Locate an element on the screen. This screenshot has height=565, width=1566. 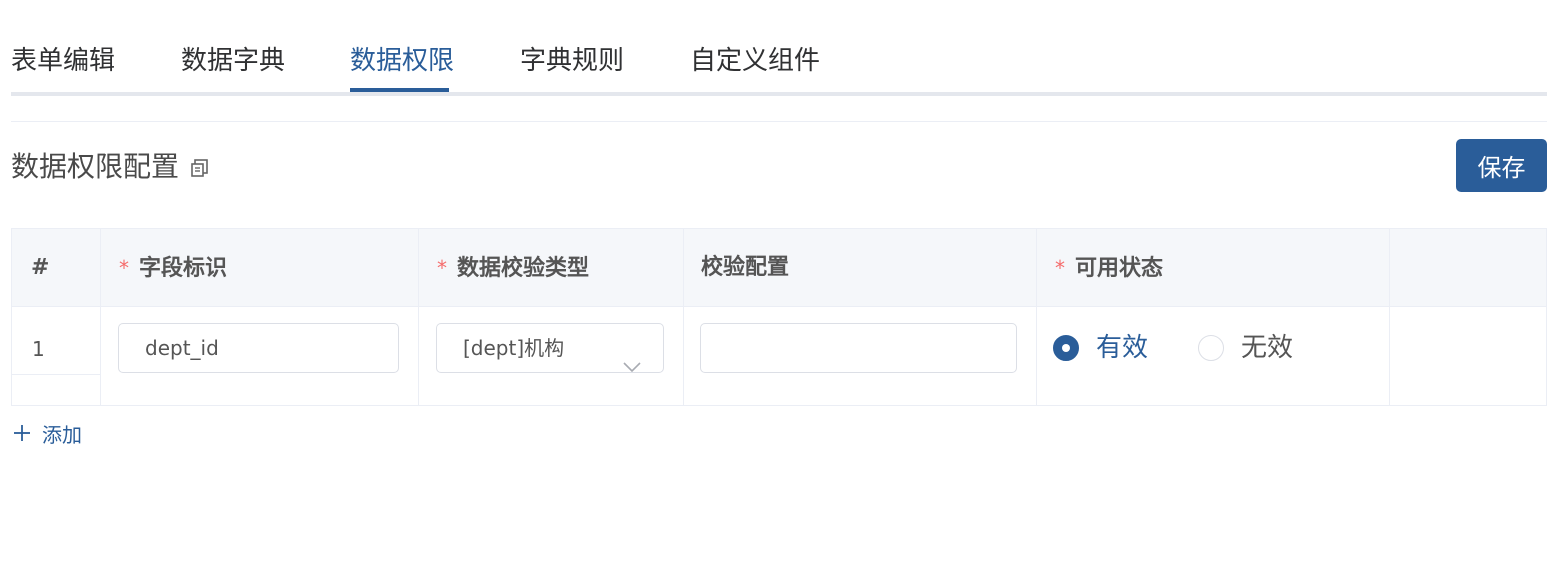
header-status: * 可用状态 is located at coordinates (1109, 268).